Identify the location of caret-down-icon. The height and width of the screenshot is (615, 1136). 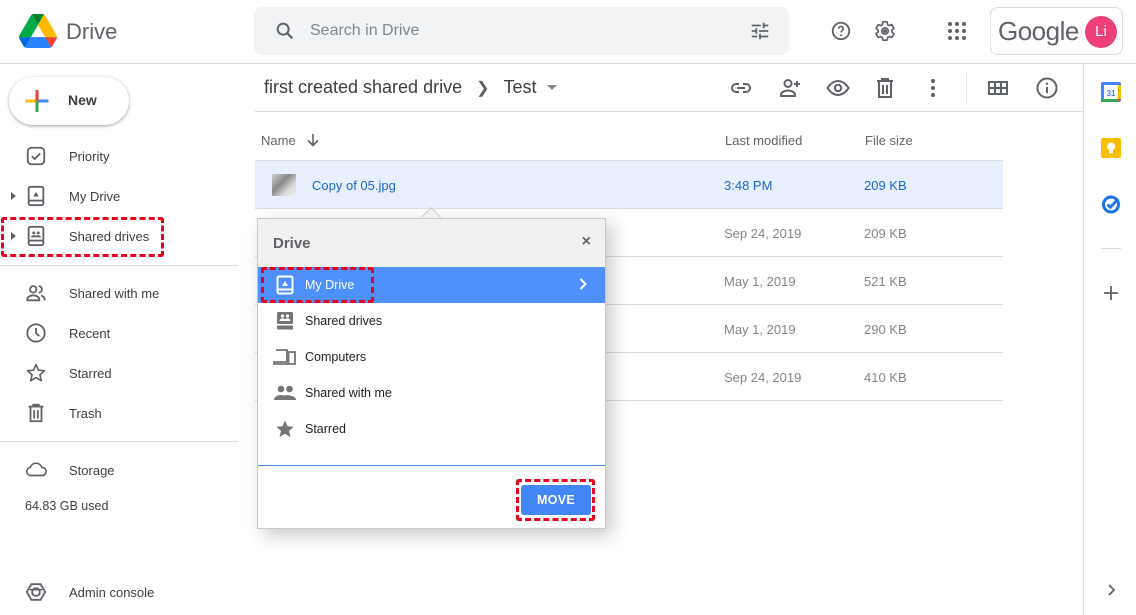
(551, 87).